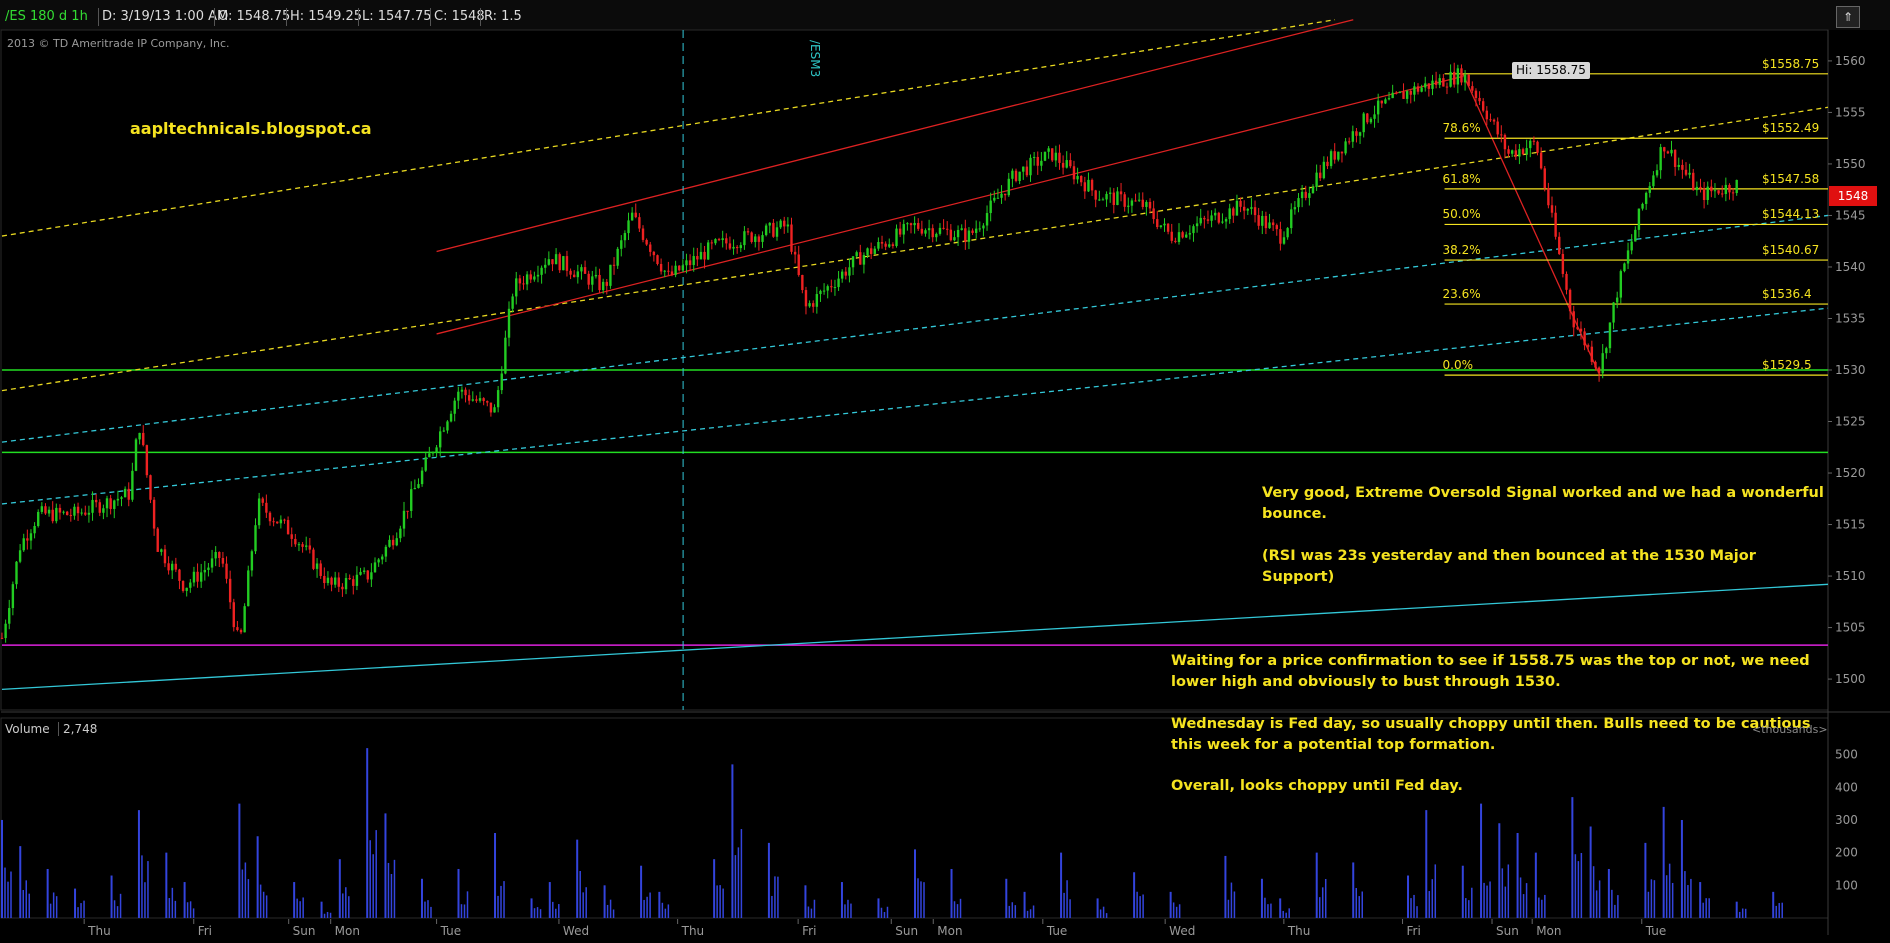  What do you see at coordinates (1461, 294) in the screenshot?
I see `fib-level-pct: 23.6%` at bounding box center [1461, 294].